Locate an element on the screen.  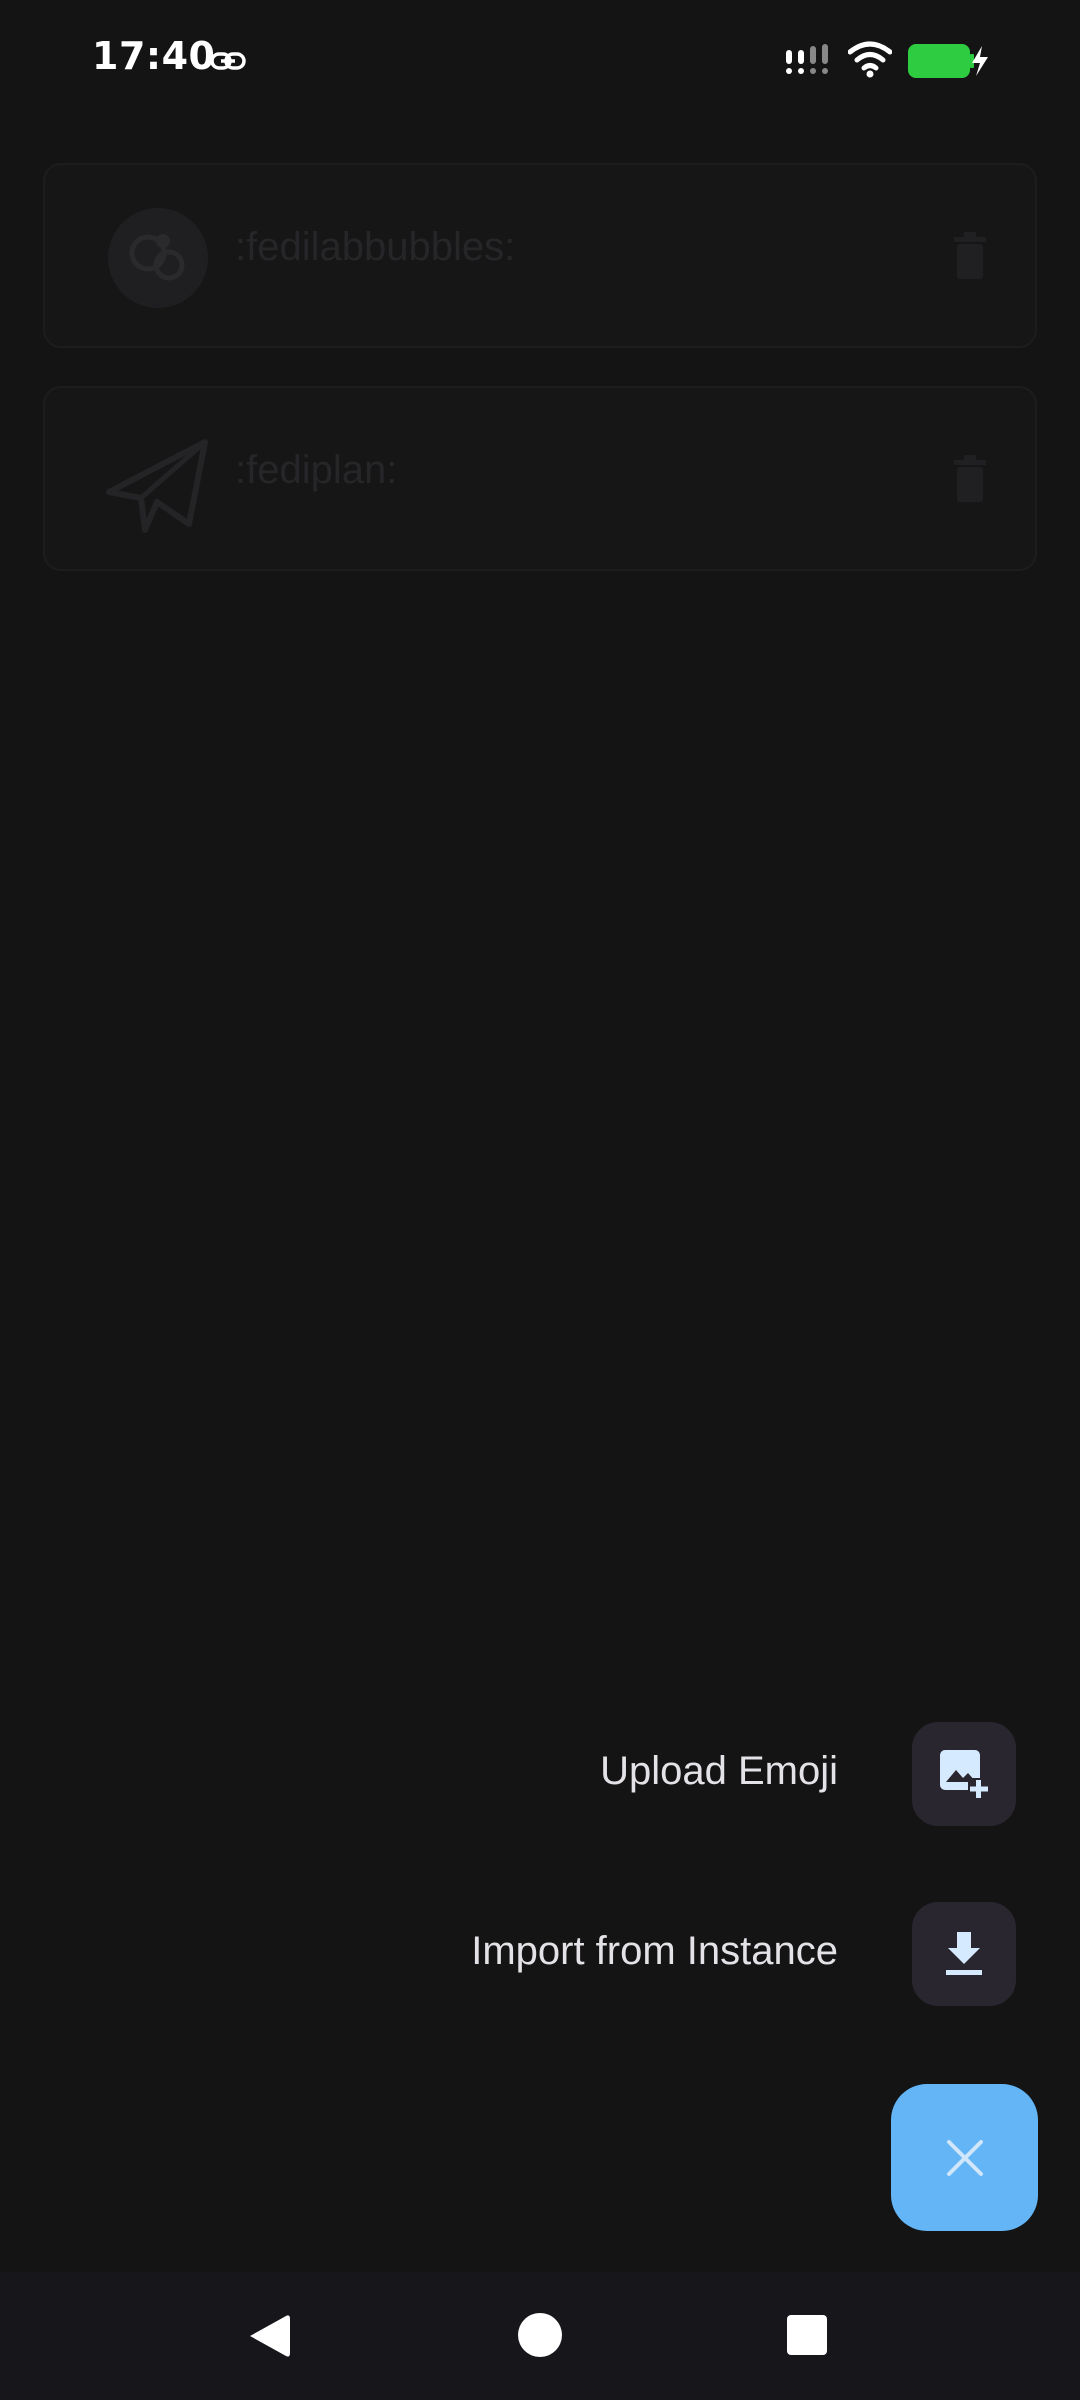
import-from-instance-label: Import from Instance is located at coordinates (654, 1951).